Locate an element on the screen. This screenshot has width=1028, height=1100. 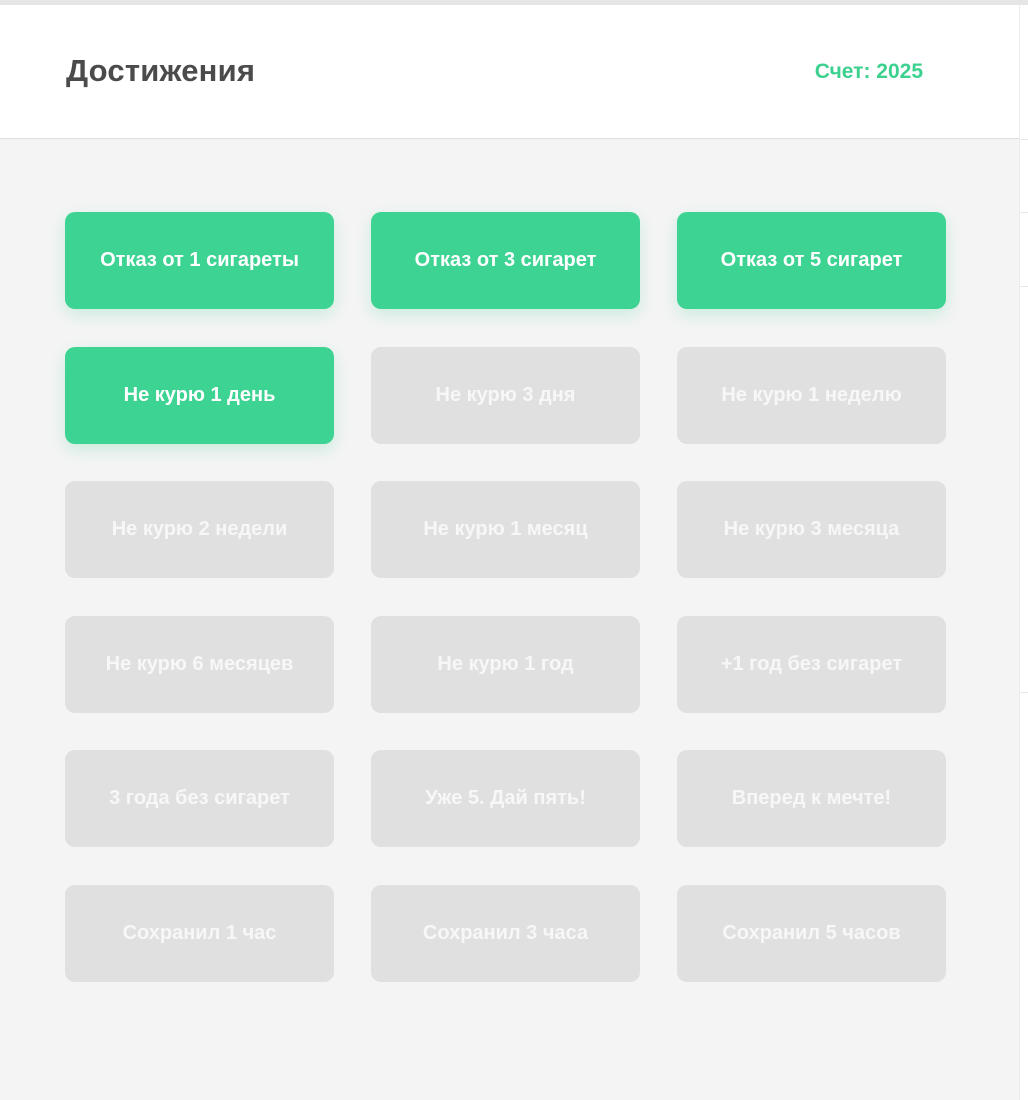
achievement-badge: Не курю 3 месяца is located at coordinates (811, 529).